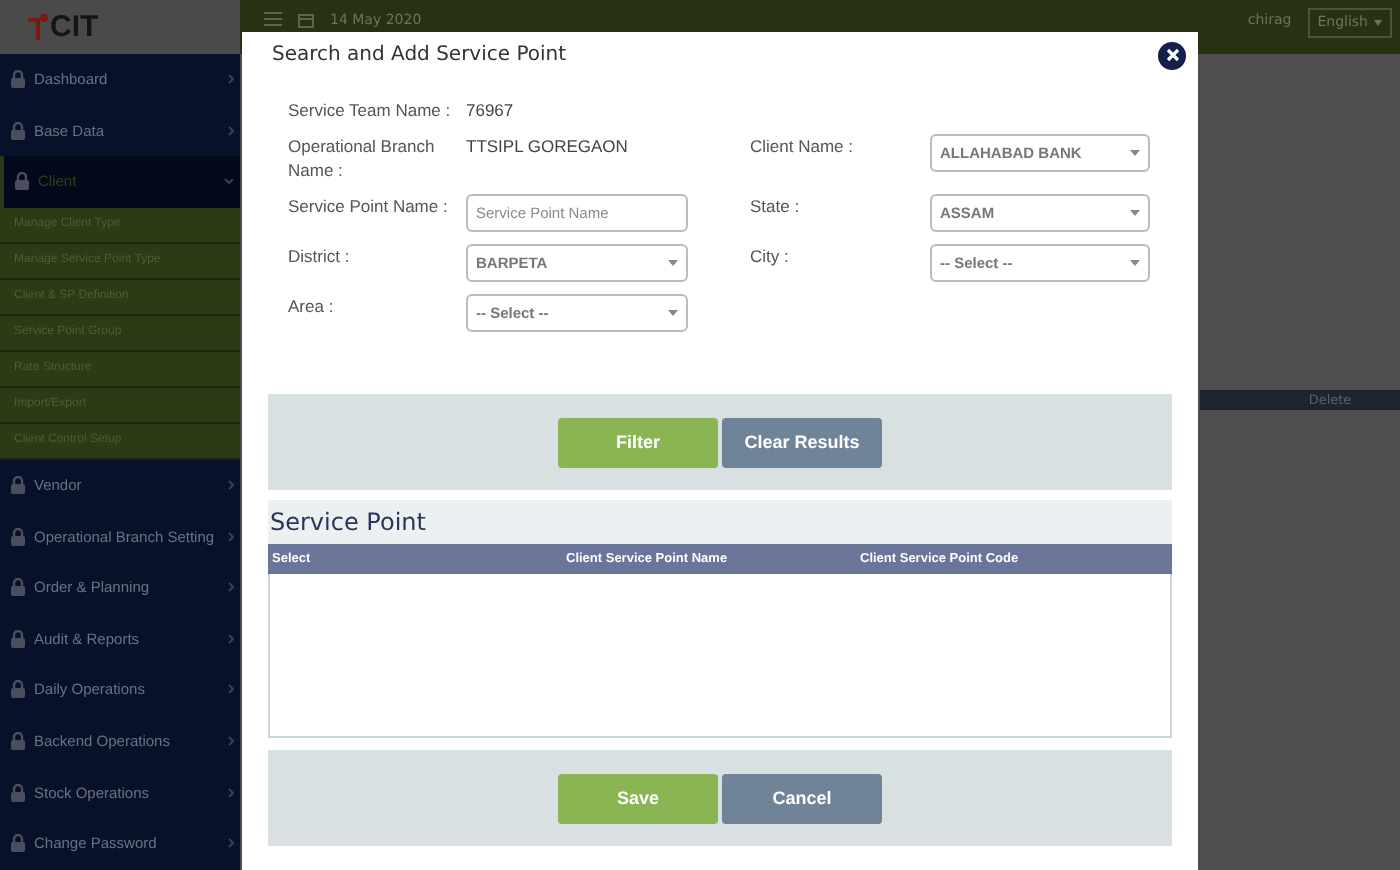  What do you see at coordinates (638, 798) in the screenshot?
I see `action-button: Save` at bounding box center [638, 798].